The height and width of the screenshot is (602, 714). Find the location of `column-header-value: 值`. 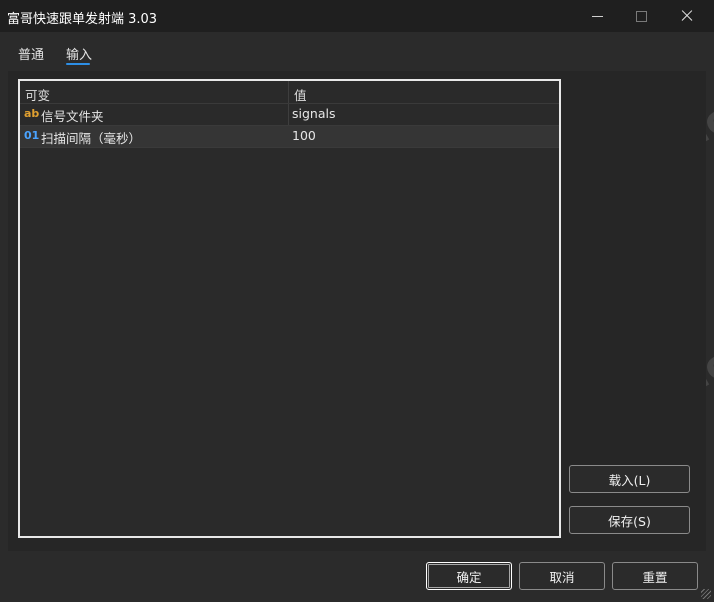

column-header-value: 值 is located at coordinates (300, 95).